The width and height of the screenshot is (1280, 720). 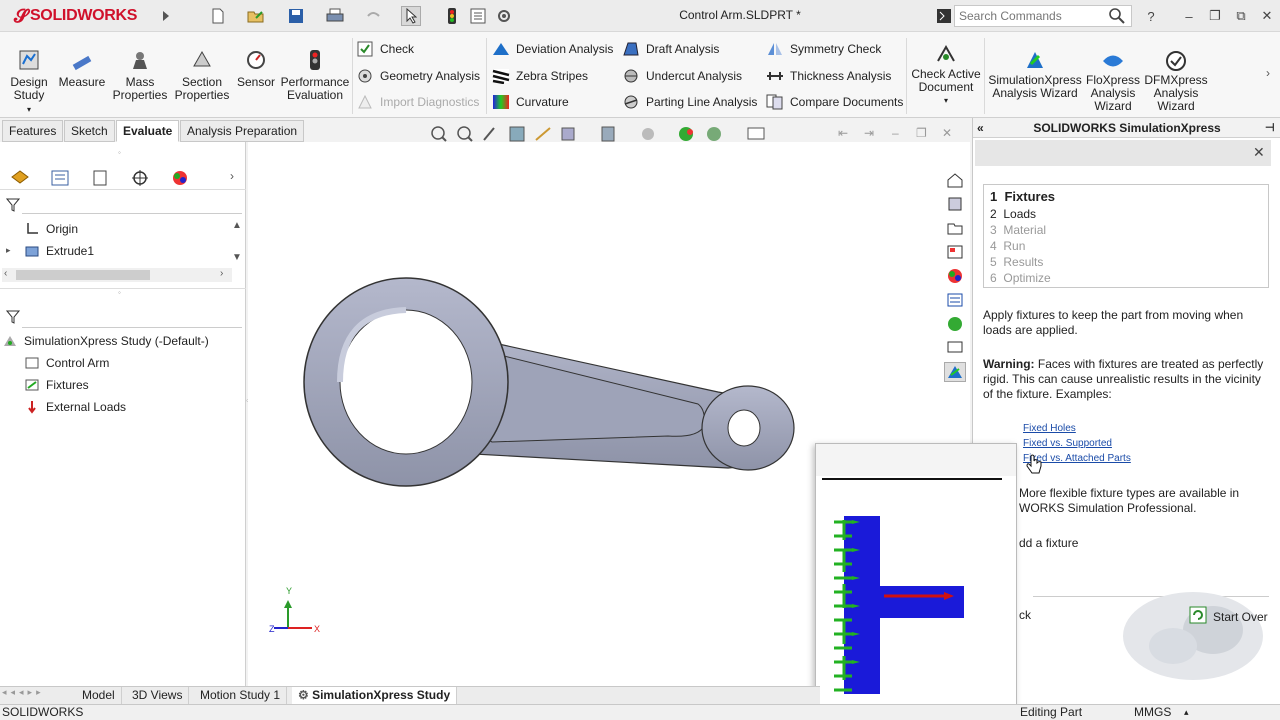 I want to click on study-filter-input, so click(x=132, y=317).